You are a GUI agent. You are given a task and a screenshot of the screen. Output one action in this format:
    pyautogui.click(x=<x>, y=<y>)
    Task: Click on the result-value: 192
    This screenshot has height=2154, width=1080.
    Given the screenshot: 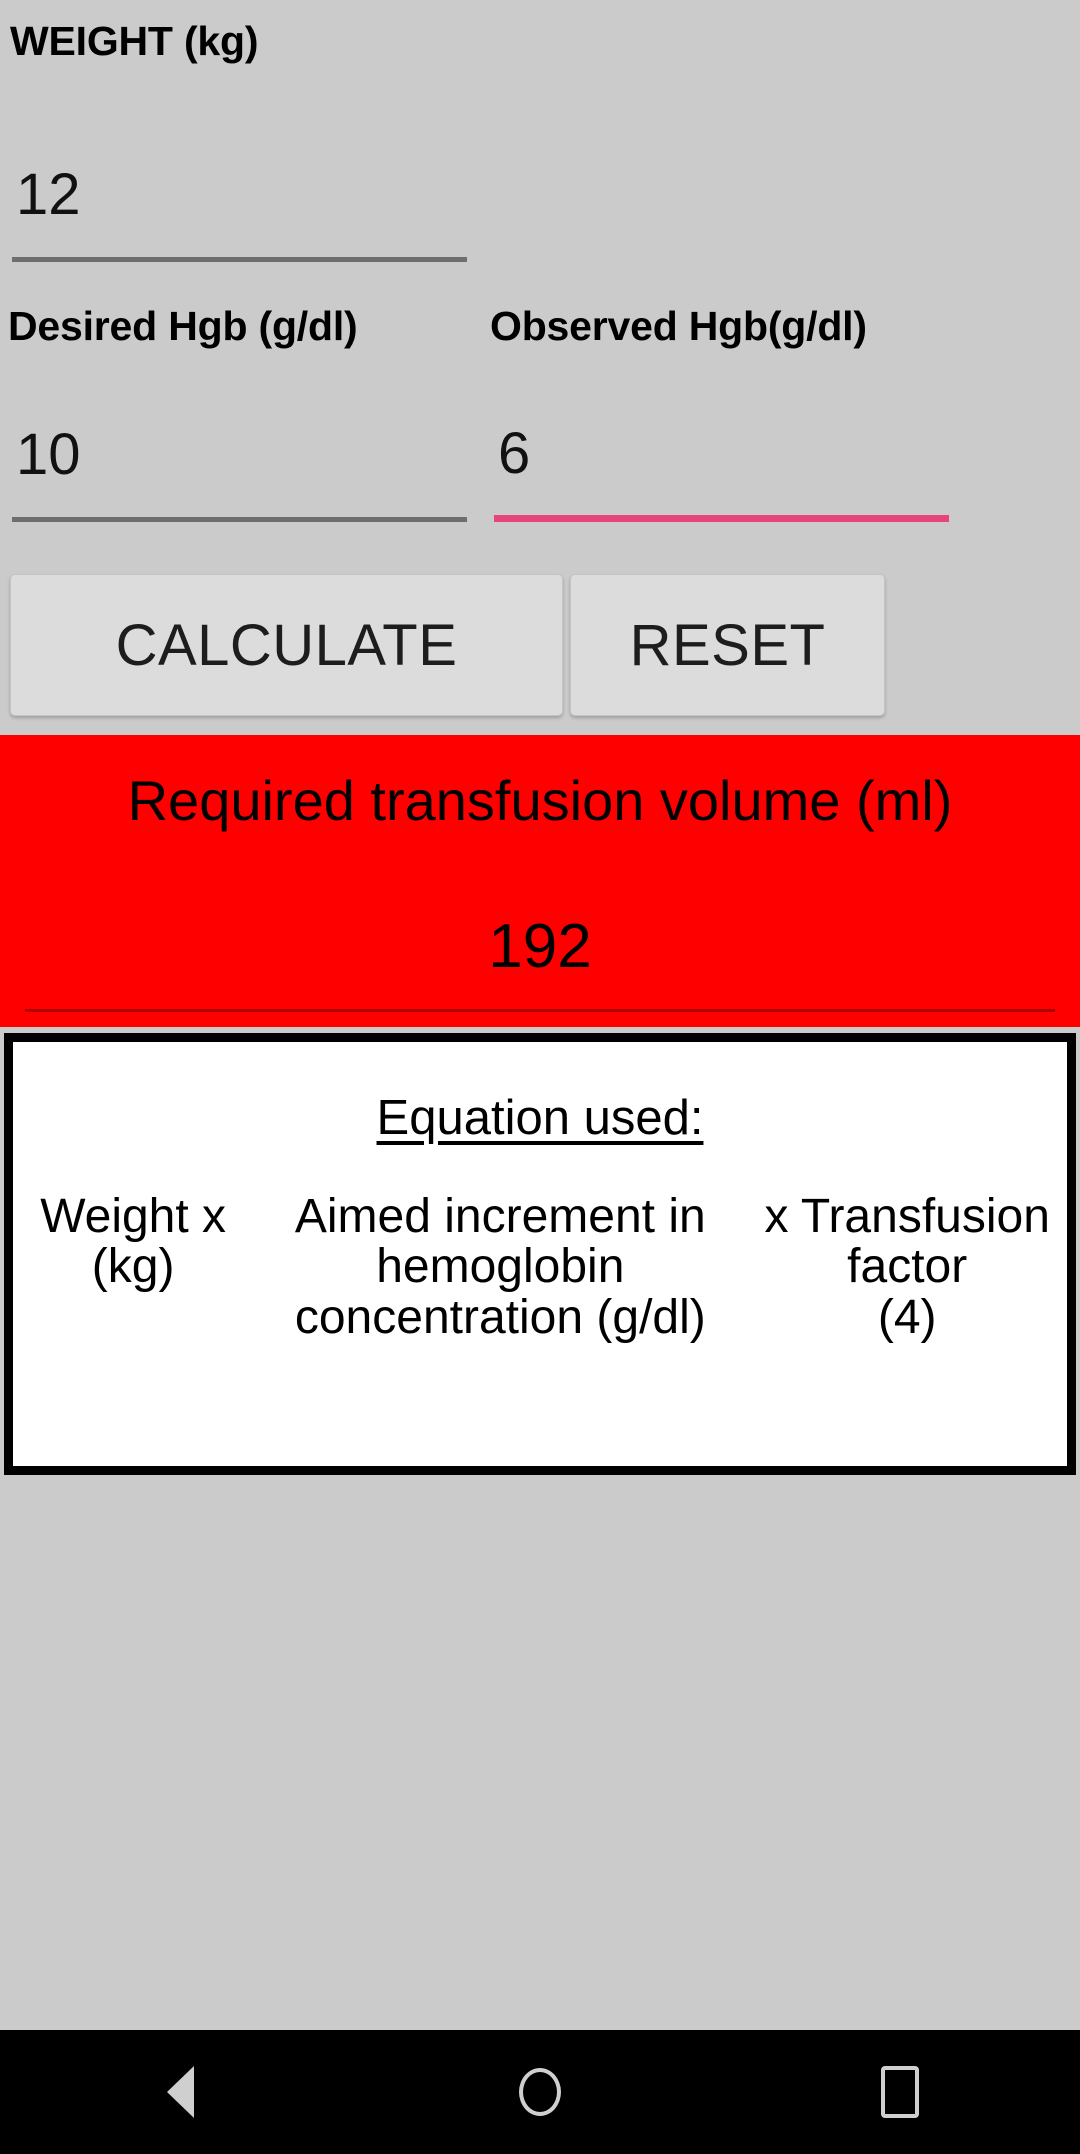 What is the action you would take?
    pyautogui.click(x=540, y=946)
    